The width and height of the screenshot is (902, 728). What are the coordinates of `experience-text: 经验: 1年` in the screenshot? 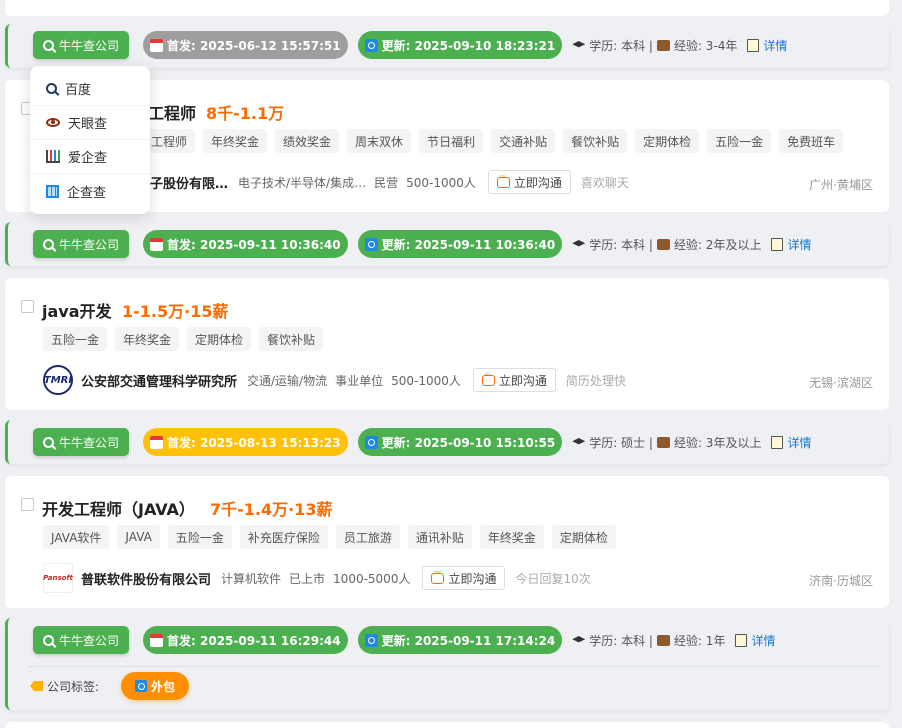 It's located at (699, 640).